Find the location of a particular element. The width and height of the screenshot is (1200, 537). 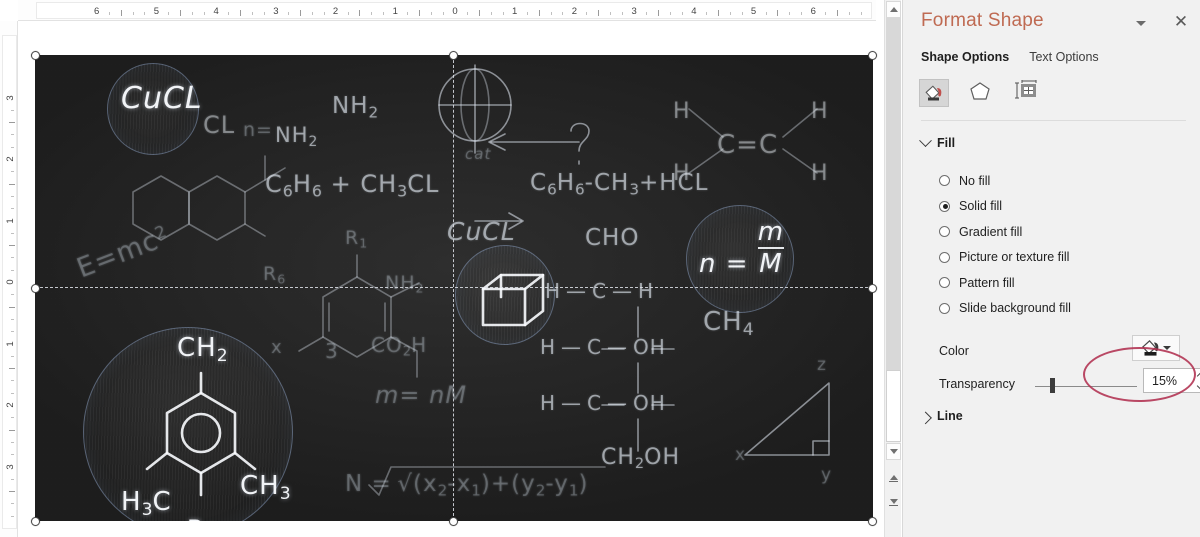

fill-option-gradient-fill: Gradient fill is located at coordinates (1064, 232).